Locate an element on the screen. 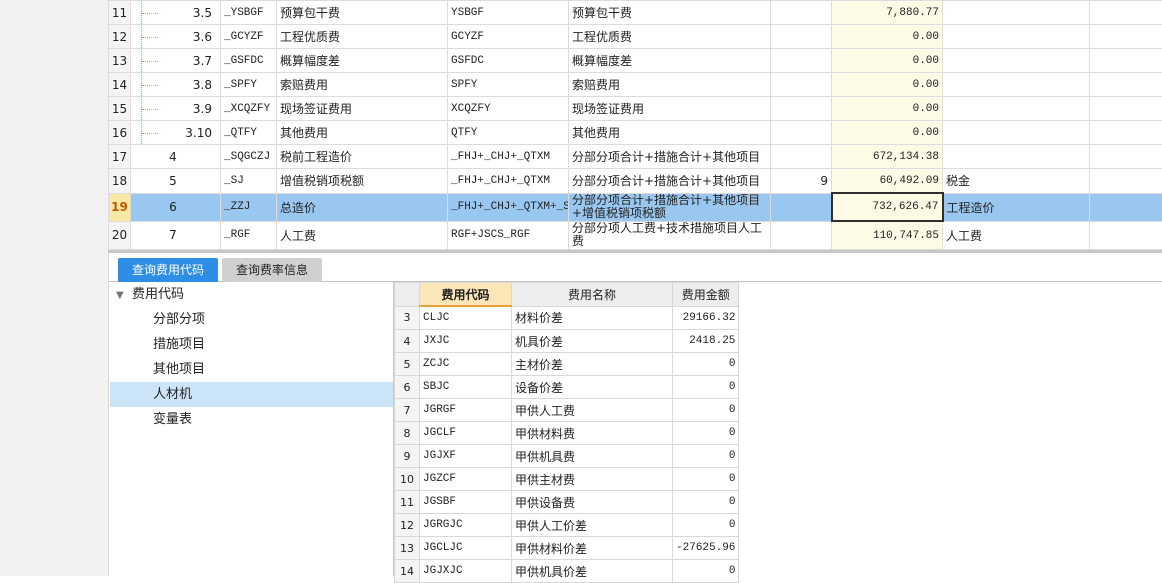 Image resolution: width=1162 pixels, height=583 pixels. table-row: 14JGJXJC甲供机具价差0 is located at coordinates (567, 571).